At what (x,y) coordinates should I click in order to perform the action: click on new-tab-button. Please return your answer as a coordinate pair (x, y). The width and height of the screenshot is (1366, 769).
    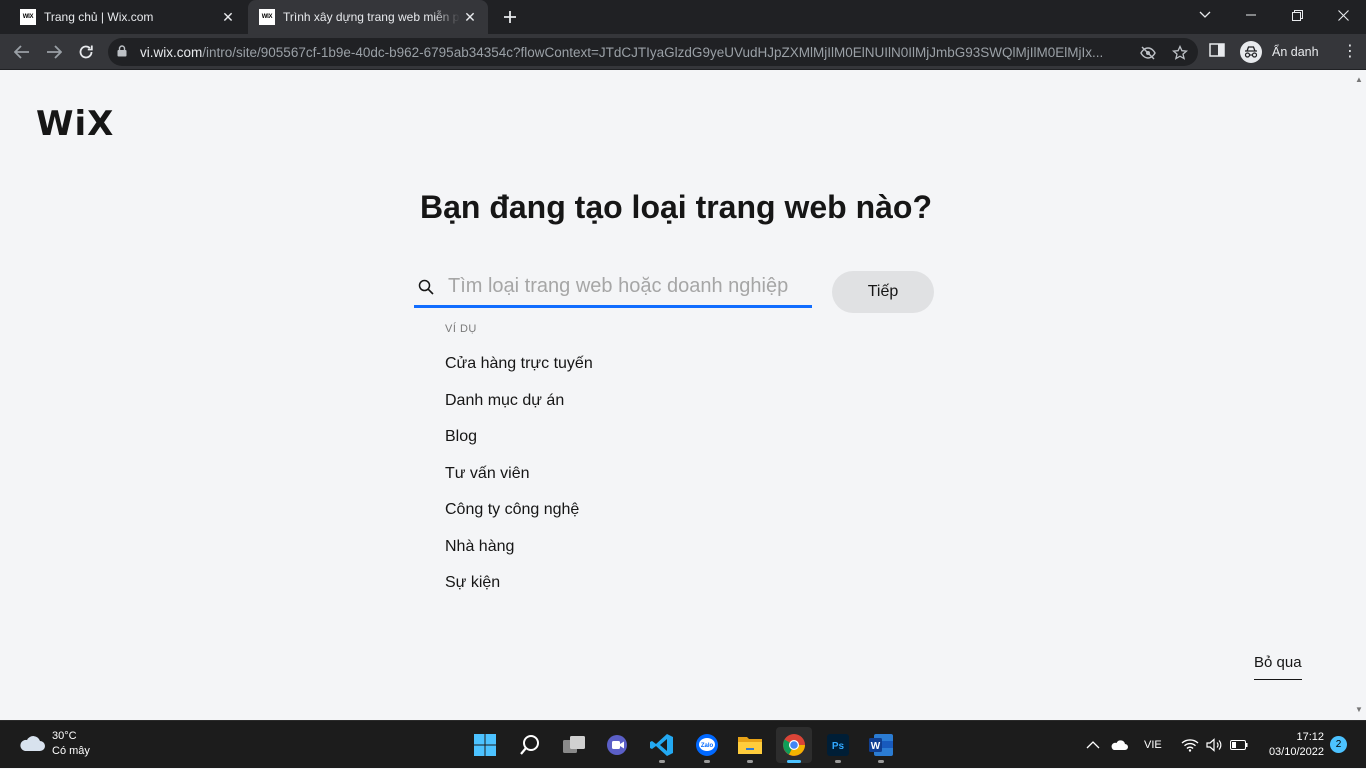
    Looking at the image, I should click on (510, 17).